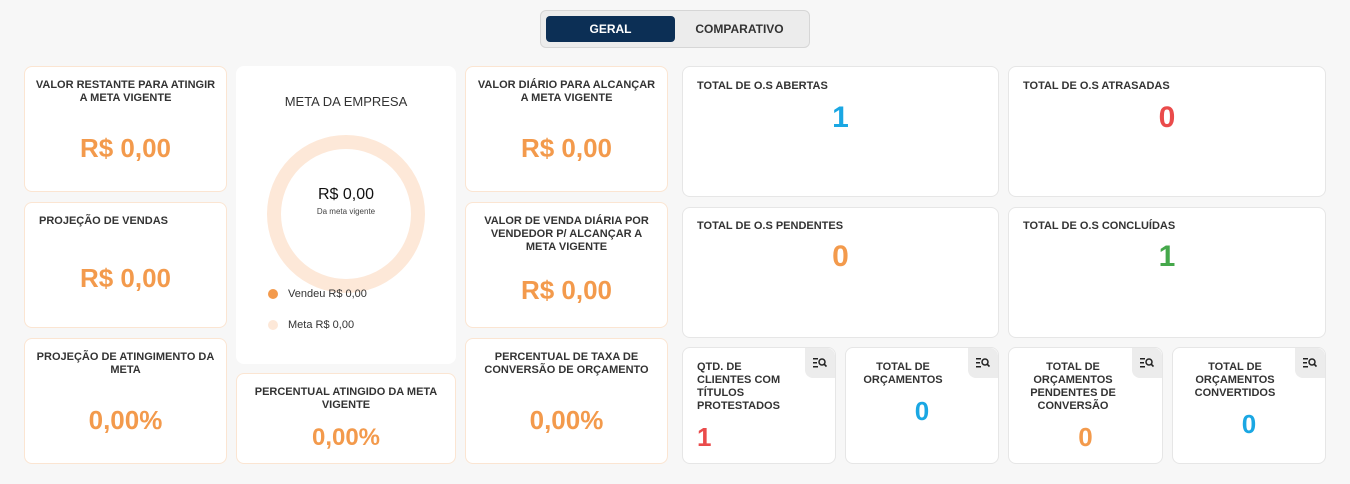 The image size is (1350, 484). What do you see at coordinates (125, 363) in the screenshot?
I see `projecao-atingimento-title: PROJEÇÃO DE ATINGIMENTO DA META` at bounding box center [125, 363].